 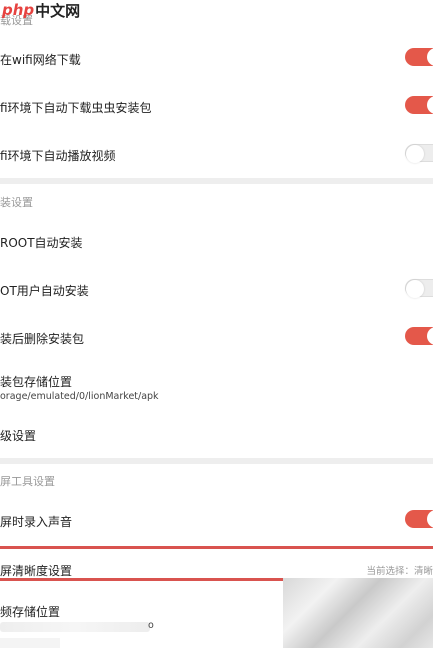 I want to click on watermark-brand-cn: 中文网, so click(x=58, y=10).